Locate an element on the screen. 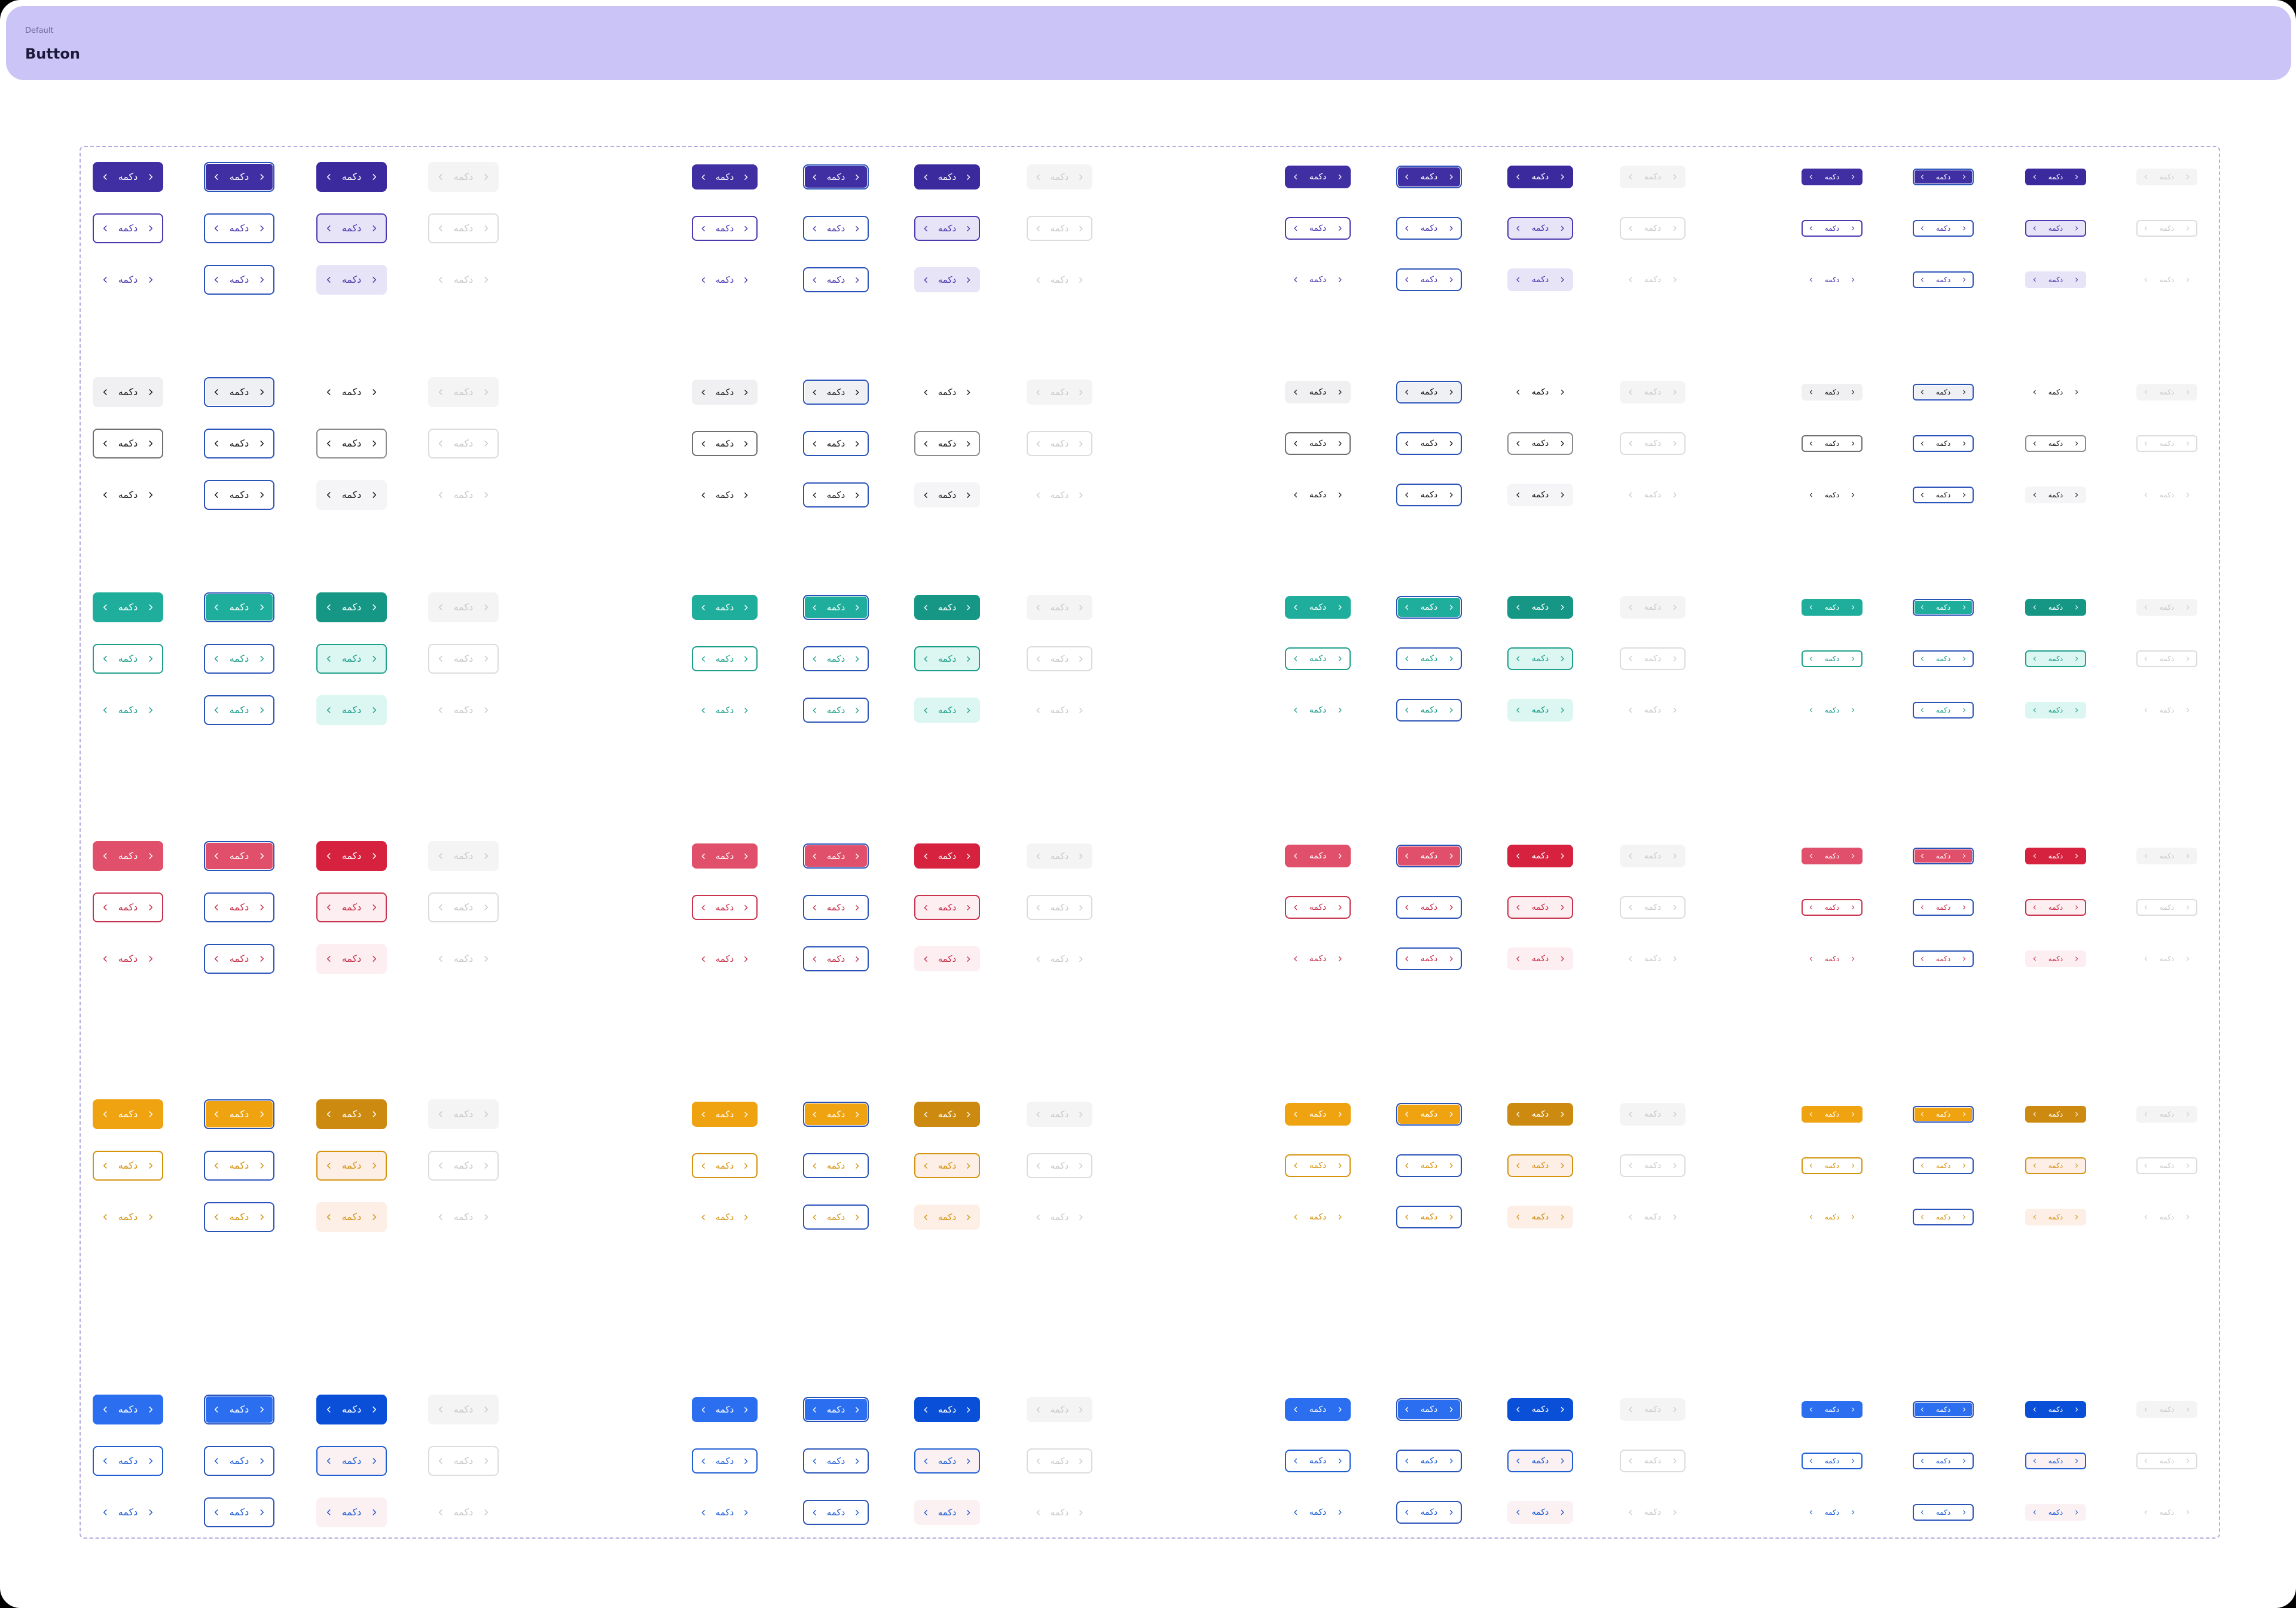 The image size is (2296, 1608). info-ghost-focus-button: دکمه is located at coordinates (239, 1512).